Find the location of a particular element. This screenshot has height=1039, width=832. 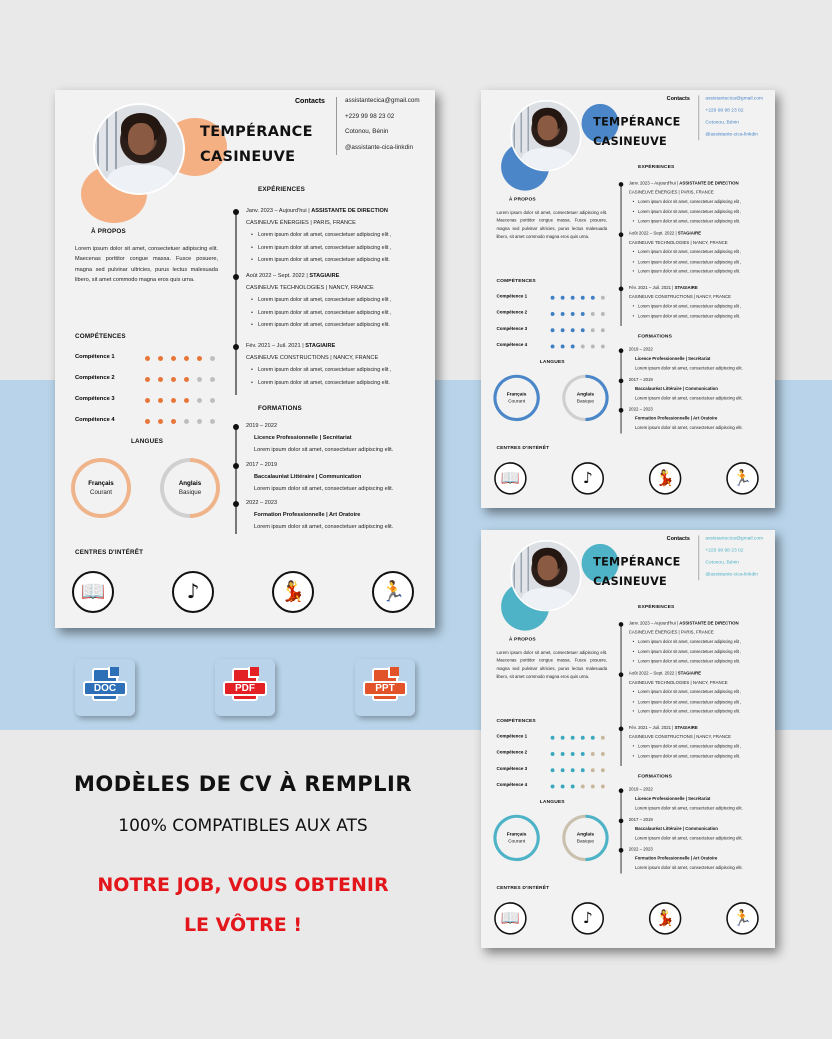

language-name: Français is located at coordinates (516, 394).